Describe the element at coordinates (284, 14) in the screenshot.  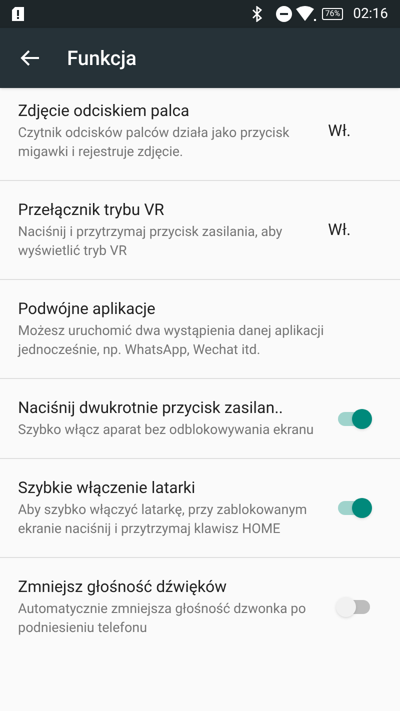
I see `do-not-disturb-icon` at that location.